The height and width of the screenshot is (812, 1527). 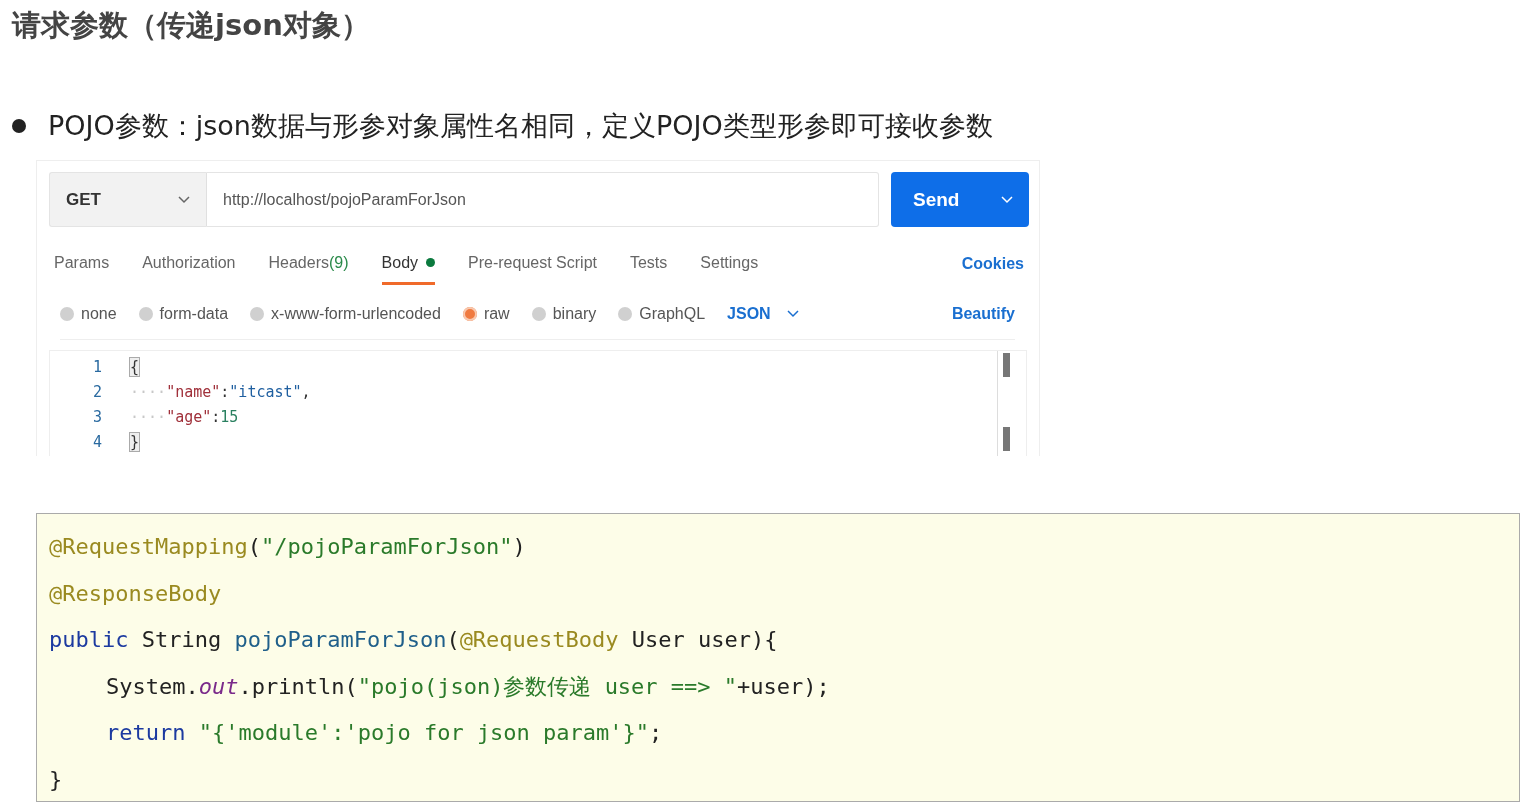 I want to click on request-tab: Pre-request Script, so click(x=532, y=264).